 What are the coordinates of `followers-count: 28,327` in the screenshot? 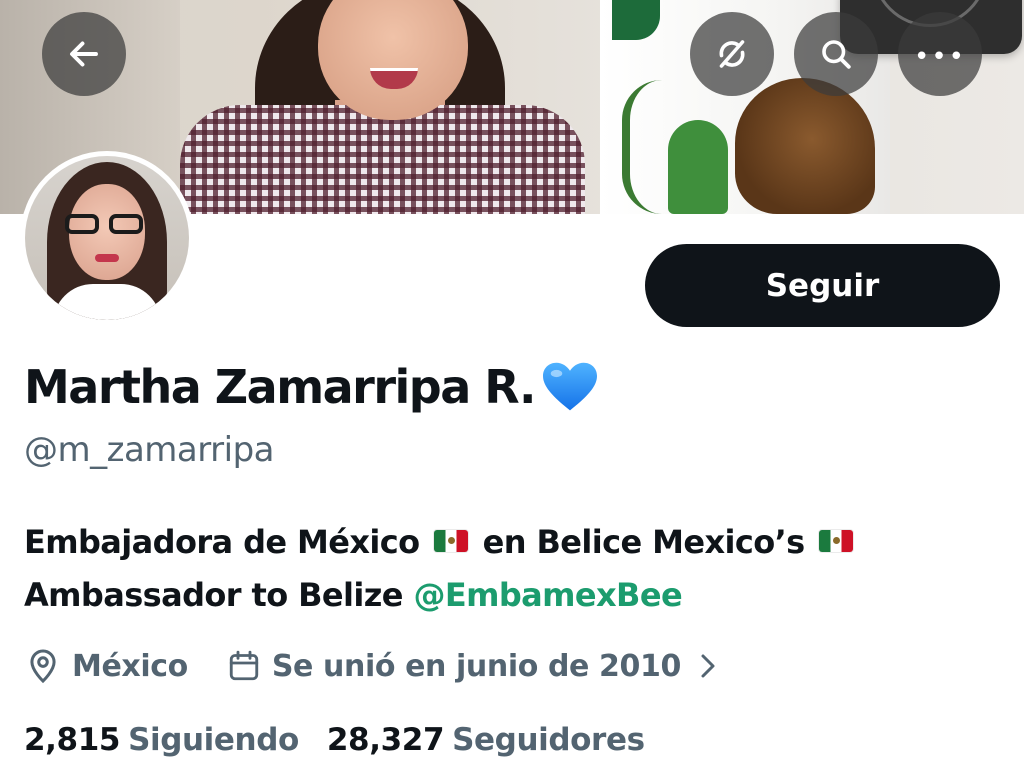 It's located at (385, 740).